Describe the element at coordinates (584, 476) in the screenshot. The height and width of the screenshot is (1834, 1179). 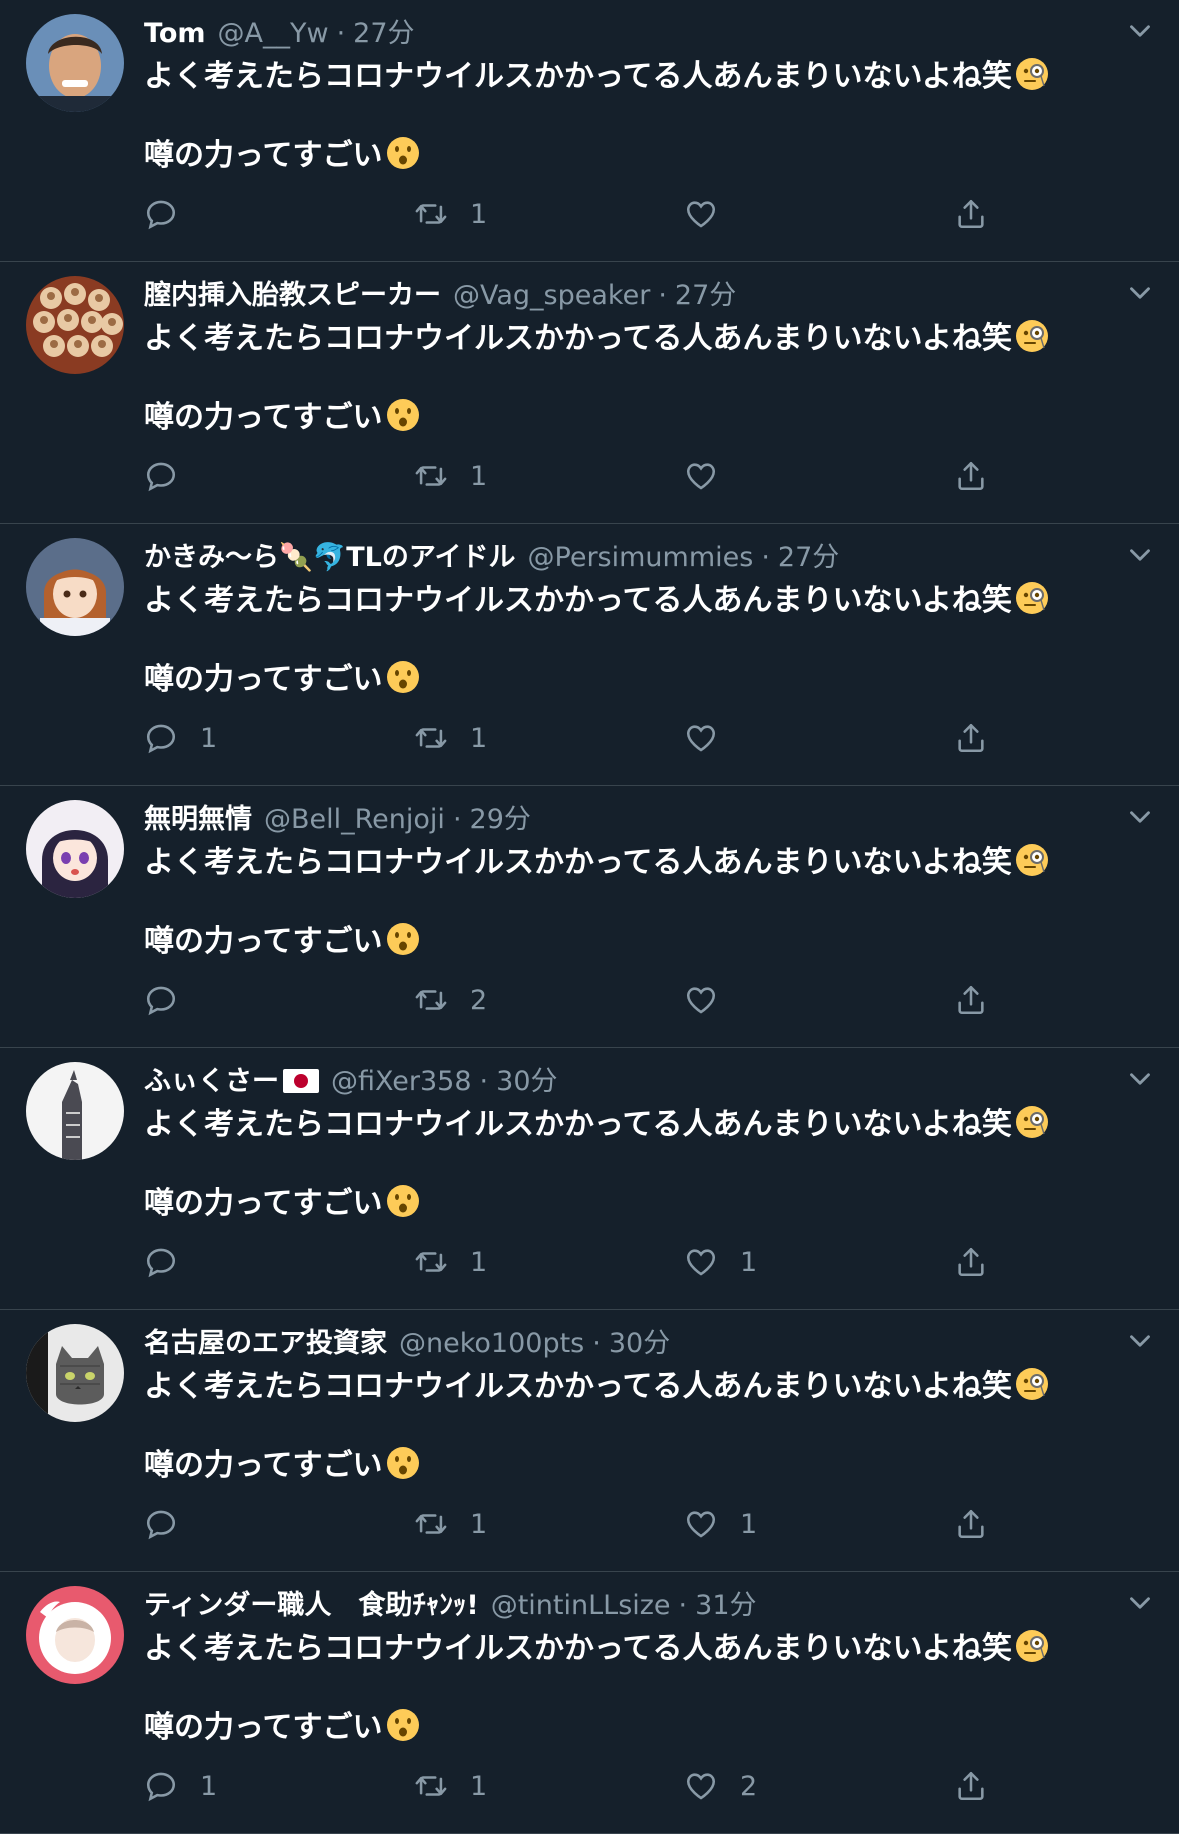
I see `tweet-actions: 1` at that location.